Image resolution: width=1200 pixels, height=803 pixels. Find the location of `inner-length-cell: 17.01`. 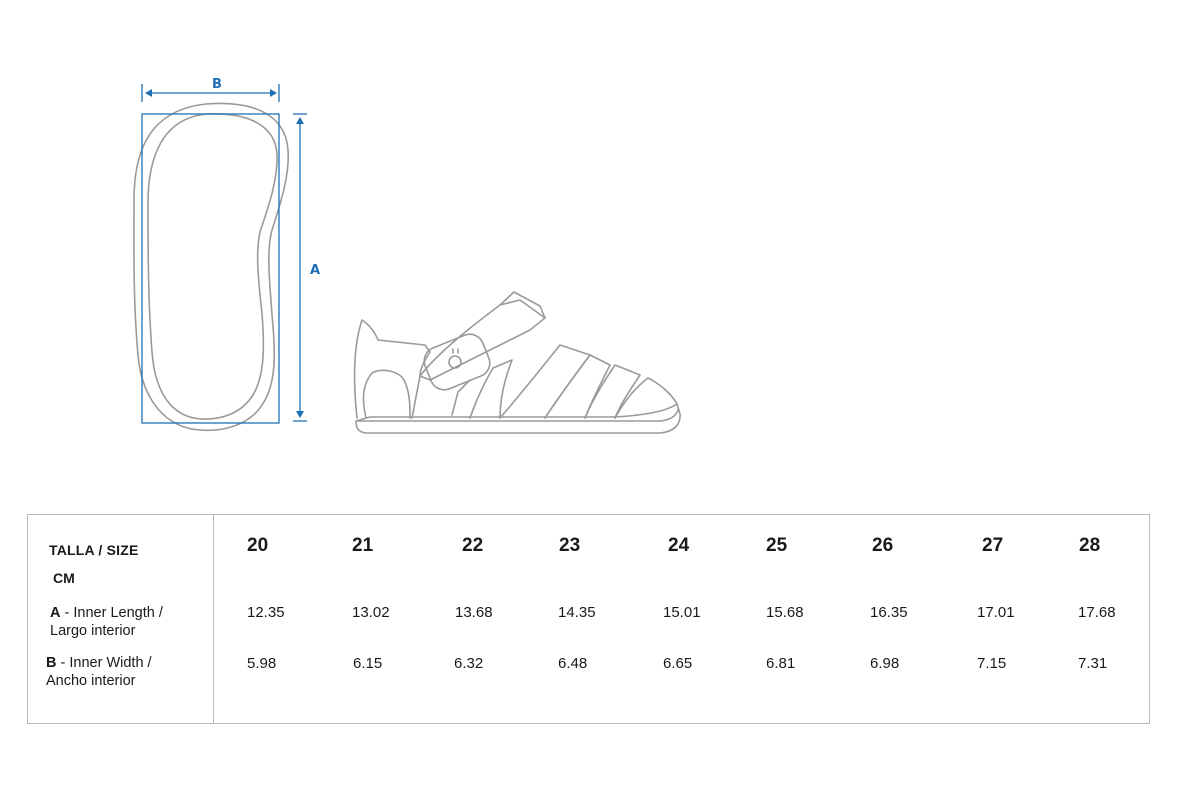

inner-length-cell: 17.01 is located at coordinates (996, 612).